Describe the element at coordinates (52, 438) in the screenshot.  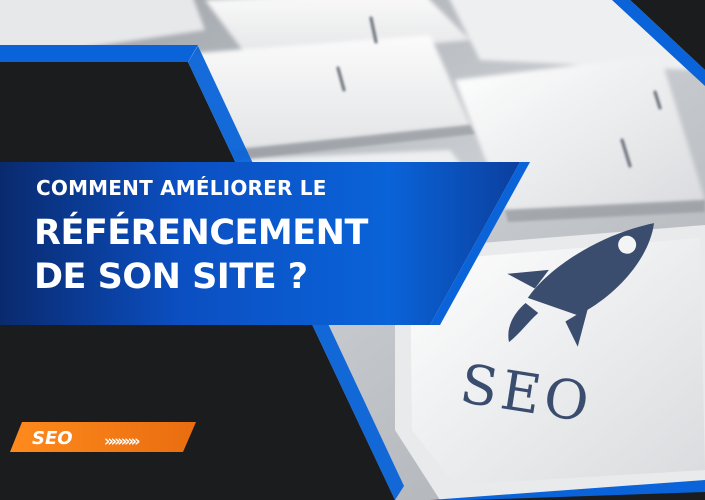
I see `seo-tag-label: SEO` at that location.